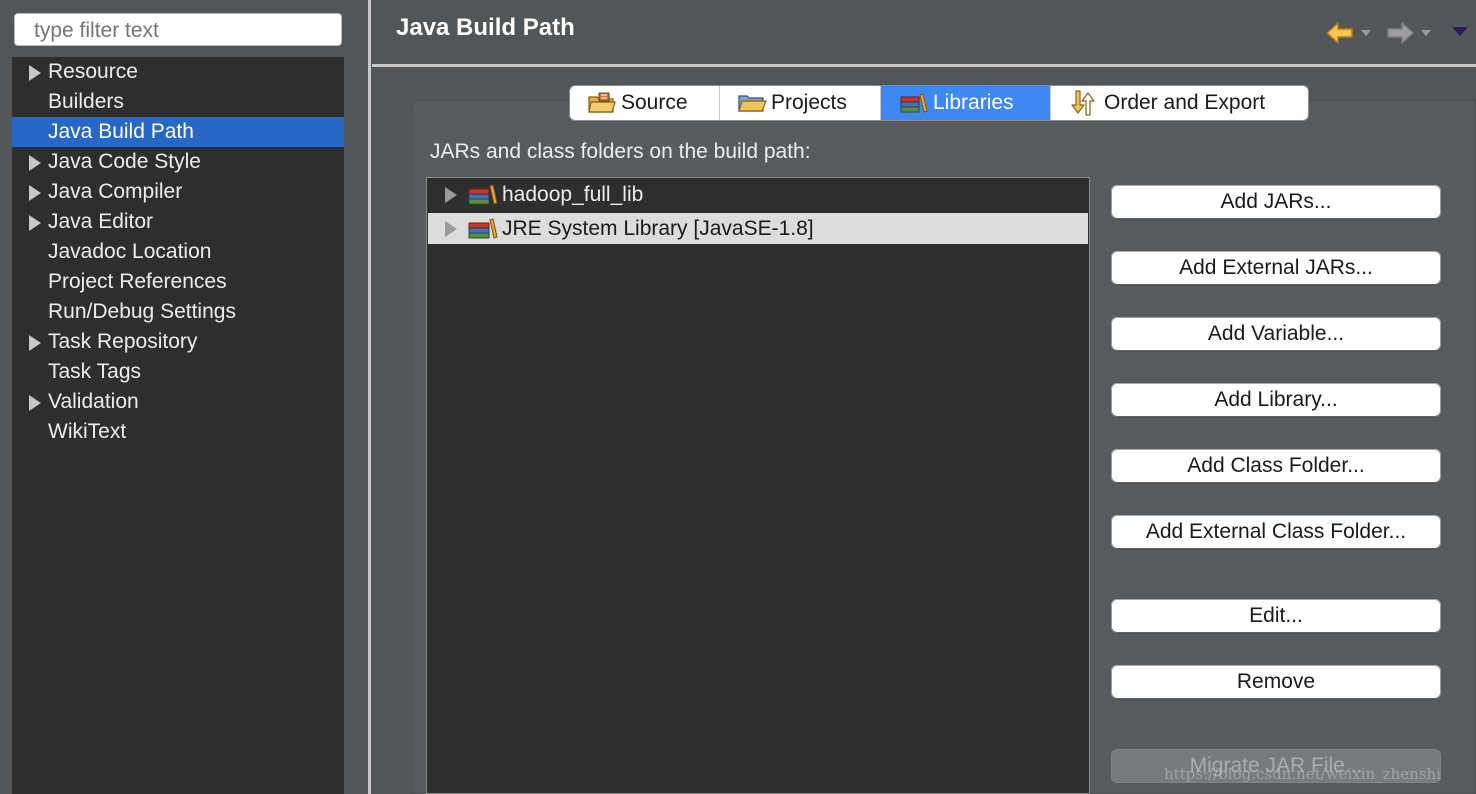  I want to click on tree-item-label: Project References, so click(137, 281).